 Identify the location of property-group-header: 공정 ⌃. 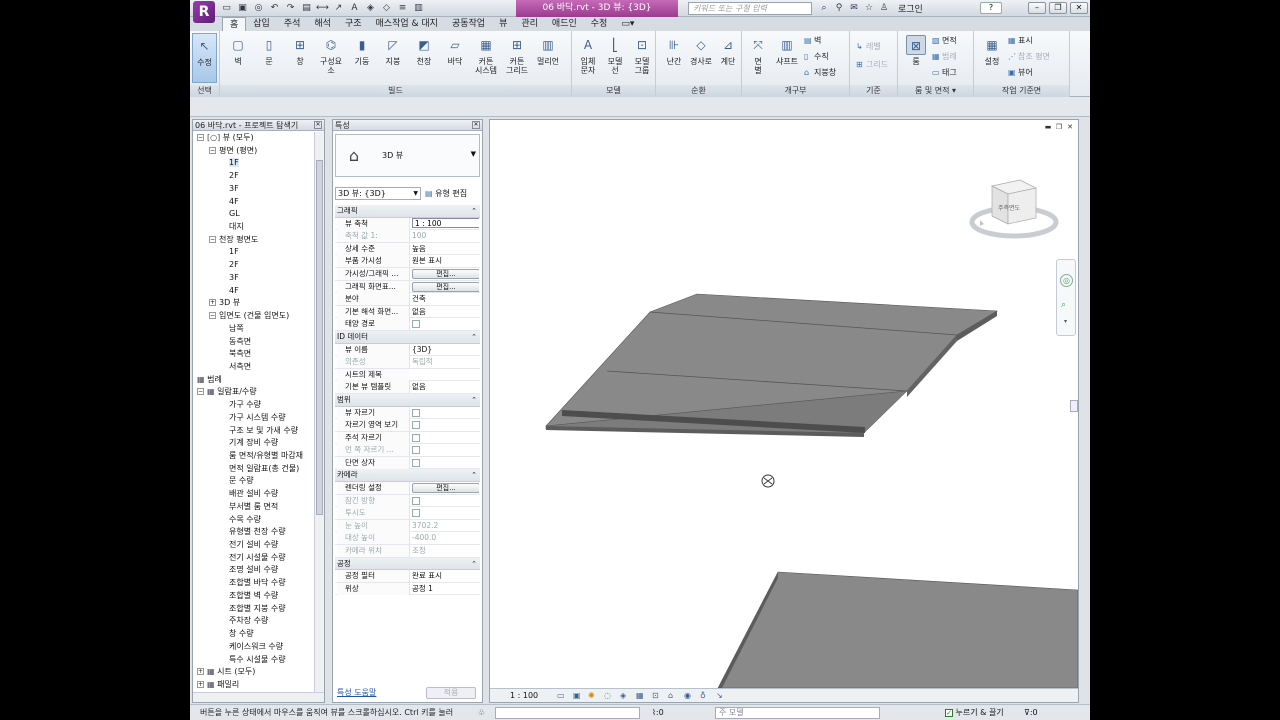
(407, 564).